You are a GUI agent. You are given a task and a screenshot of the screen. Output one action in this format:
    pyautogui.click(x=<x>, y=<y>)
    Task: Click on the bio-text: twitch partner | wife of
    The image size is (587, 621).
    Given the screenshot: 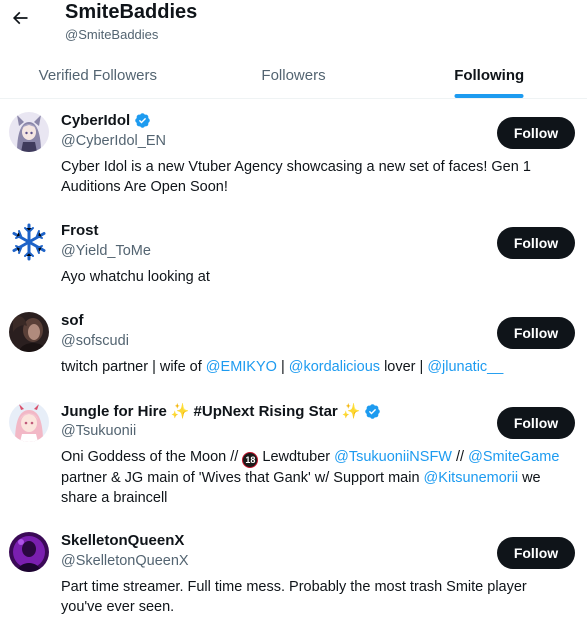 What is the action you would take?
    pyautogui.click(x=133, y=367)
    